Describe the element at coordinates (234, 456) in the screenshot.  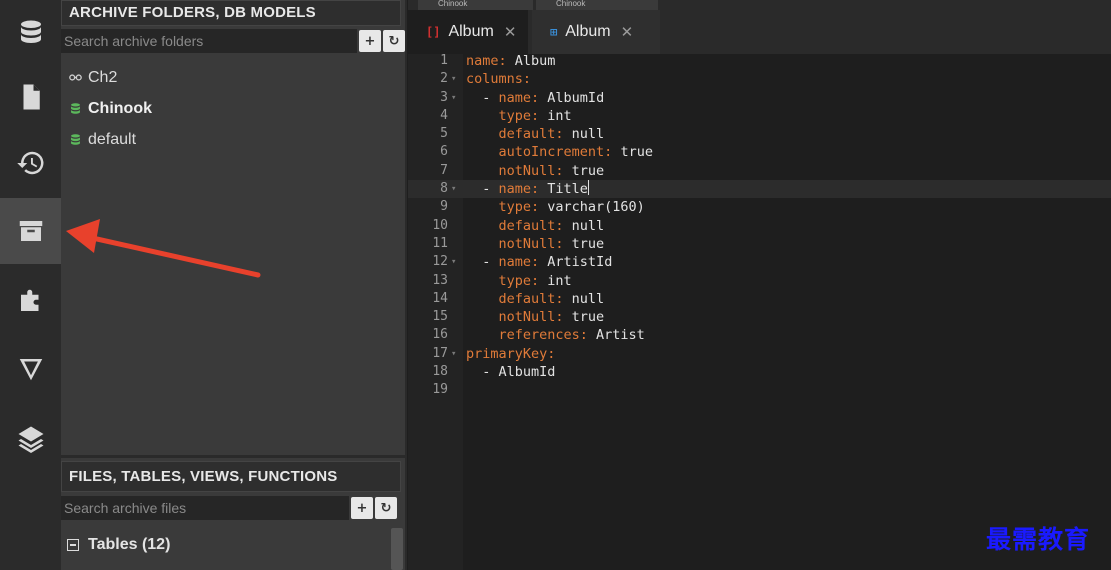
I see `panel-divider` at that location.